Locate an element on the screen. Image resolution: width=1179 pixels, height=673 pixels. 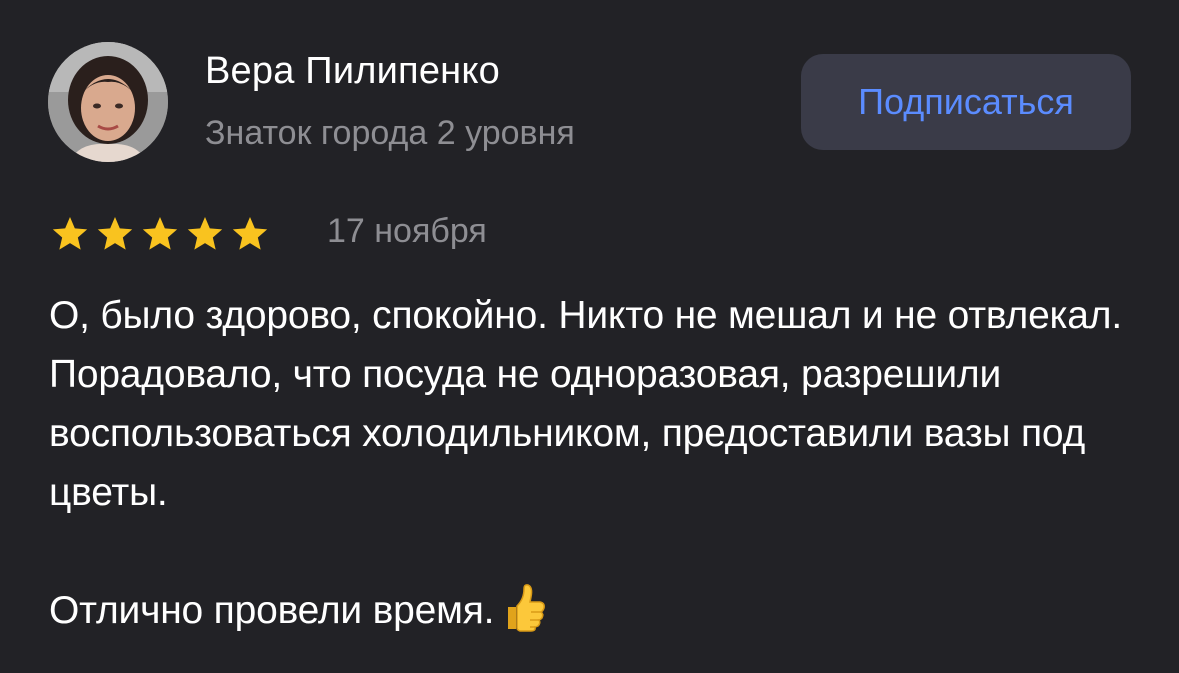
author-level: Знаток города 2 уровня is located at coordinates (390, 133).